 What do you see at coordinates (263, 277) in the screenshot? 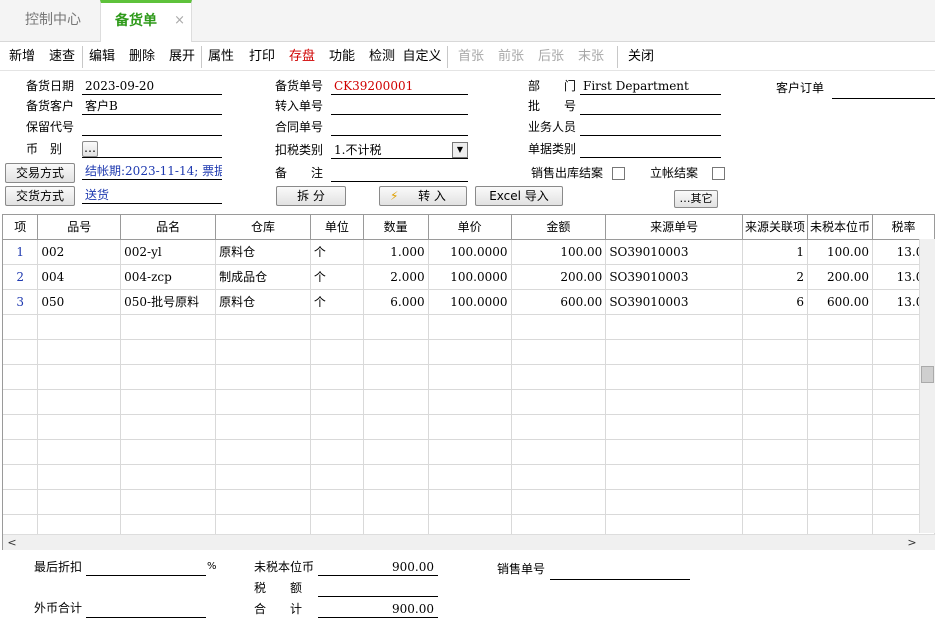
I see `table-cell: 制成品仓` at bounding box center [263, 277].